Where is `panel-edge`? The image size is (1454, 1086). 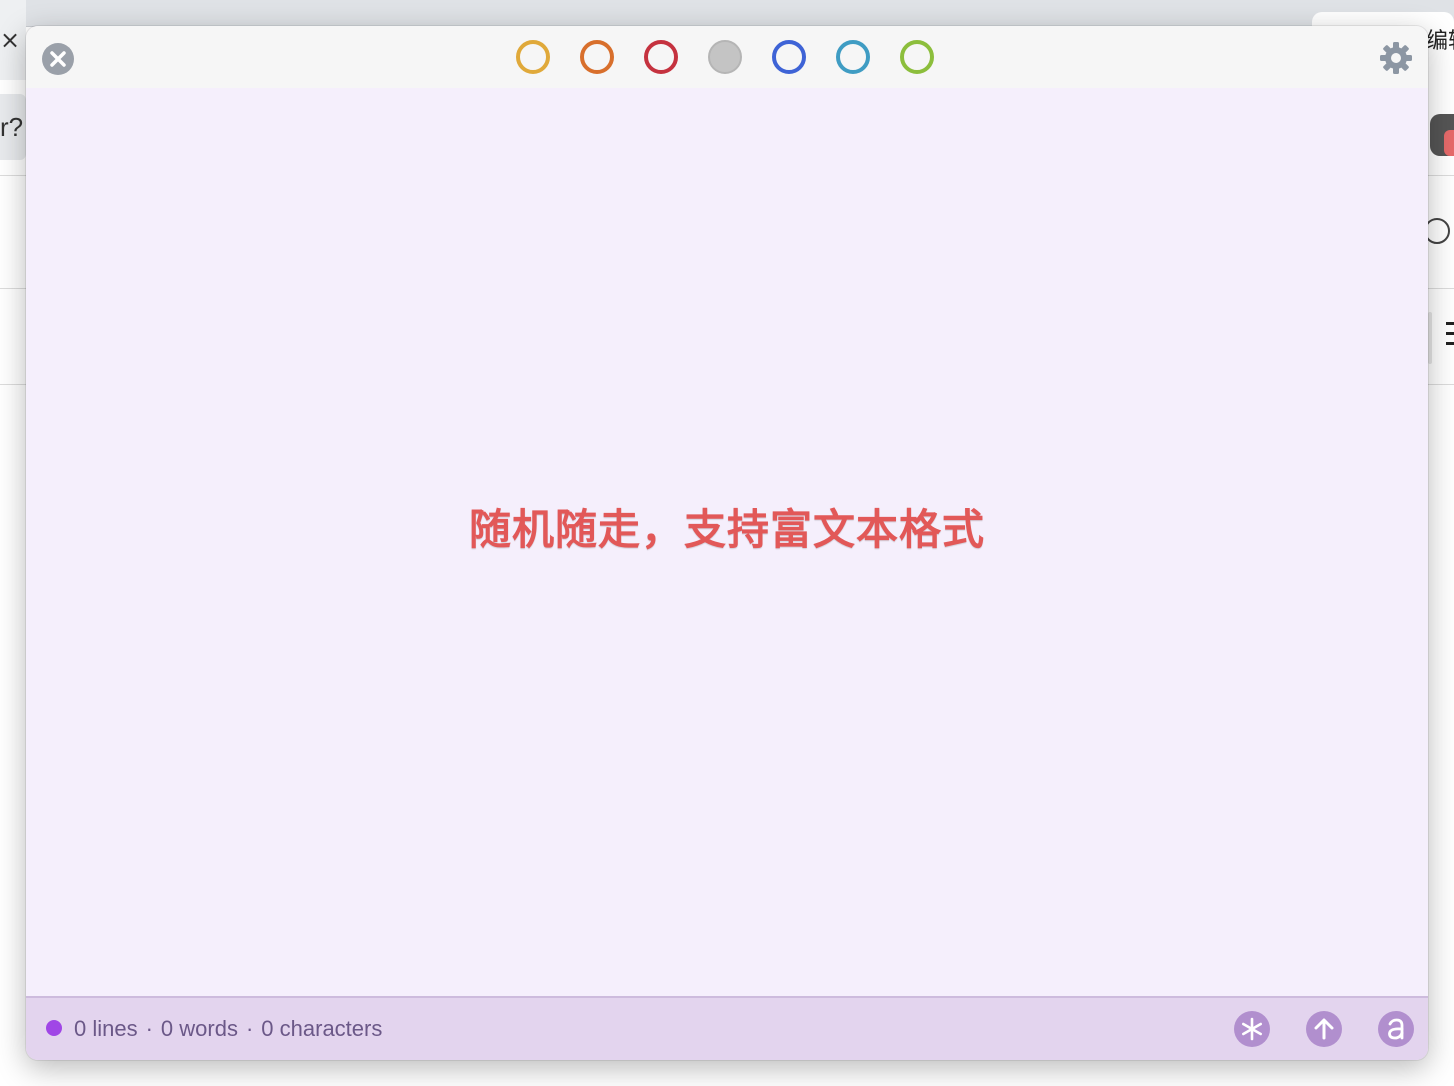
panel-edge is located at coordinates (1430, 338).